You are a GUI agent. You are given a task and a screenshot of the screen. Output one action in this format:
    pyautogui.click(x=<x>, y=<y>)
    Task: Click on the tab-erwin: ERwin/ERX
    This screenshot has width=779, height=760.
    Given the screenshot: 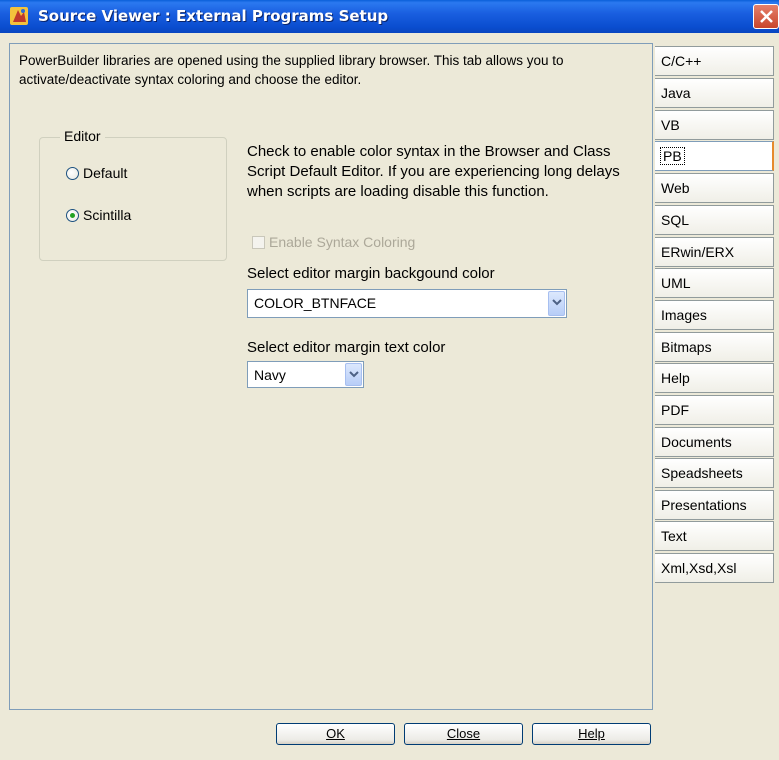 What is the action you would take?
    pyautogui.click(x=714, y=252)
    